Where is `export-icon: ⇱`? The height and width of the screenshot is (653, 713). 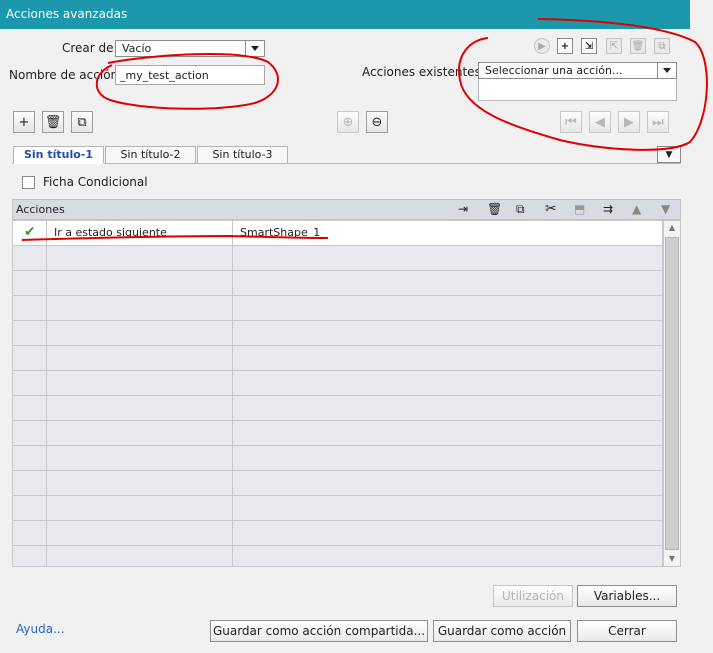 export-icon: ⇱ is located at coordinates (614, 46).